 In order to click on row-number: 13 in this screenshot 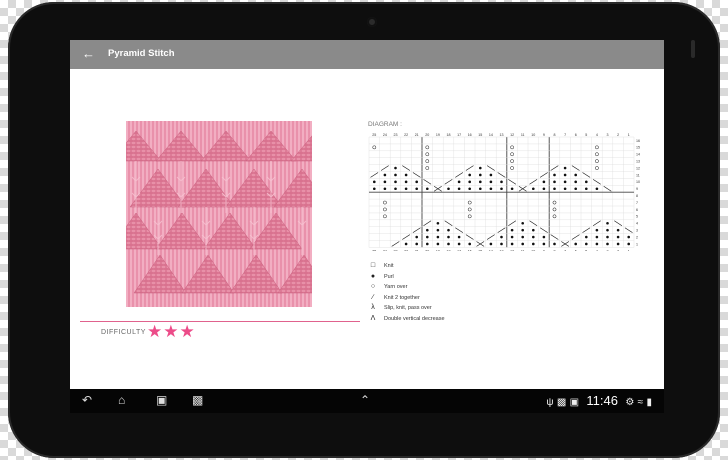, I will do `click(638, 161)`.